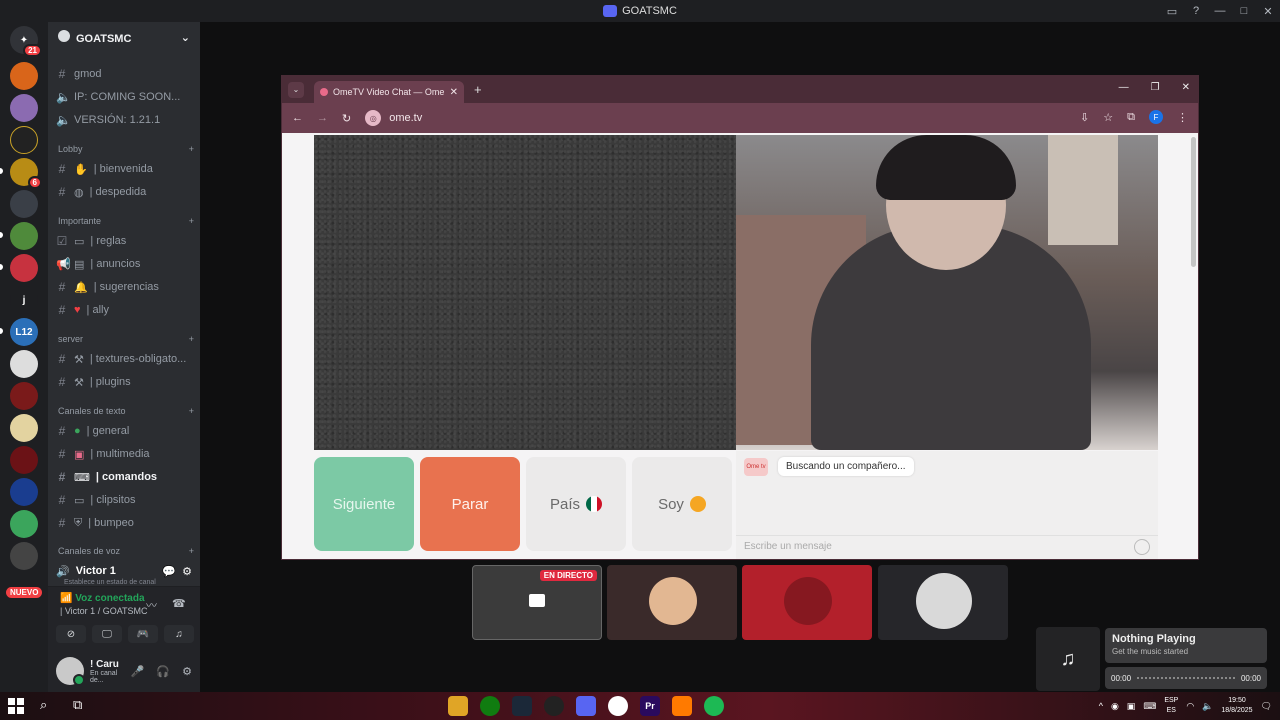  I want to click on notification-icon: 🗨, so click(1266, 706).